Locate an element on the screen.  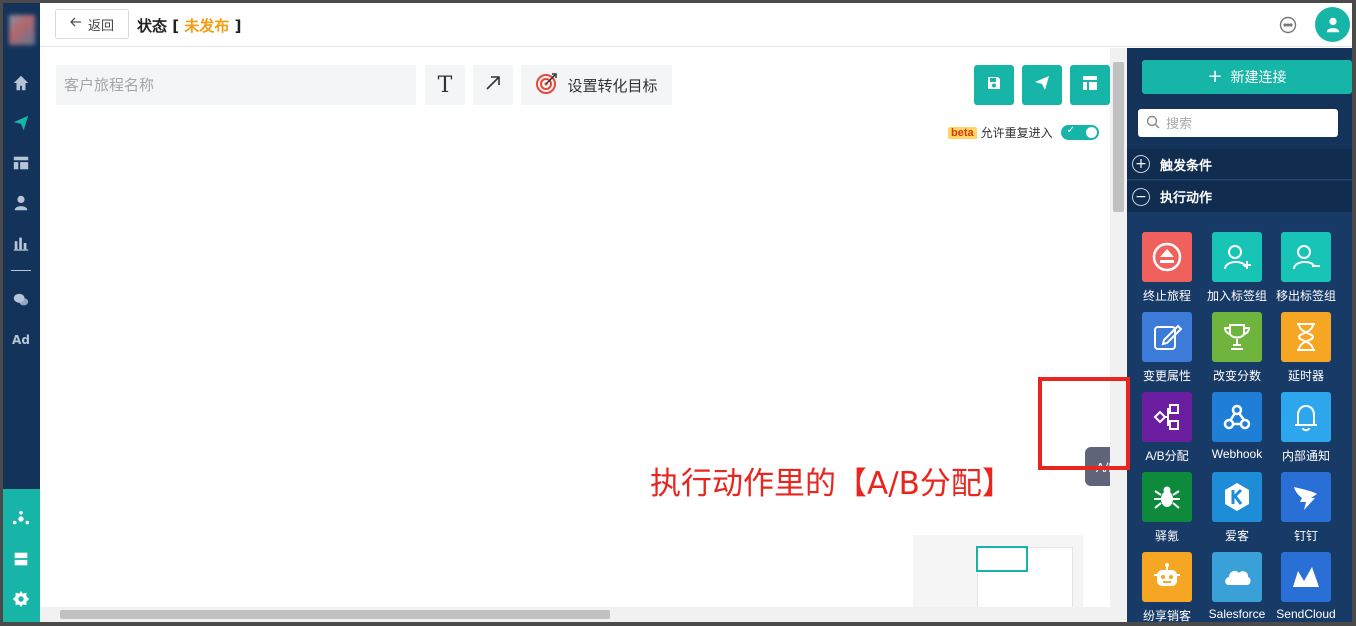
section-actions: − 执行动作 is located at coordinates (1239, 196).